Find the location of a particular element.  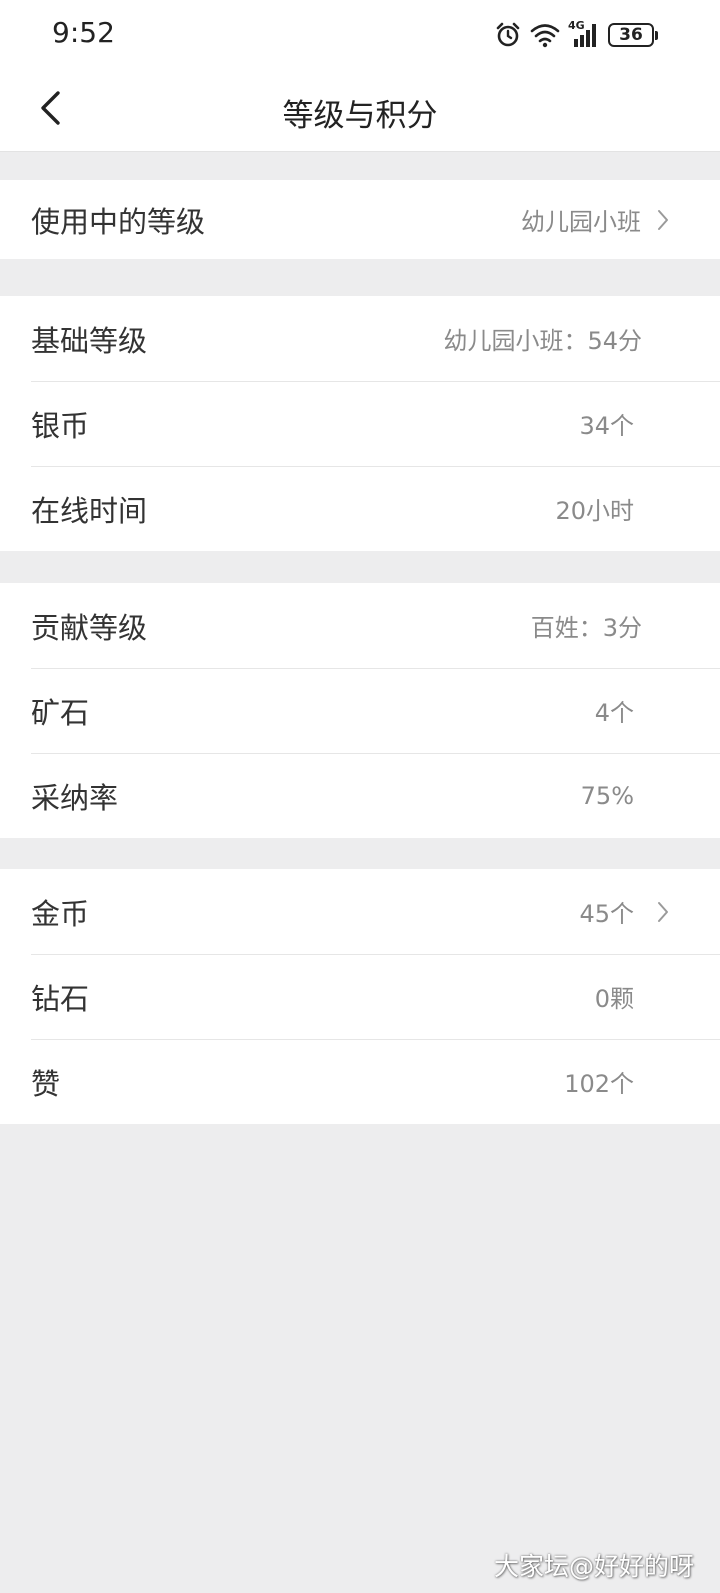

battery-level: 36 is located at coordinates (631, 35).